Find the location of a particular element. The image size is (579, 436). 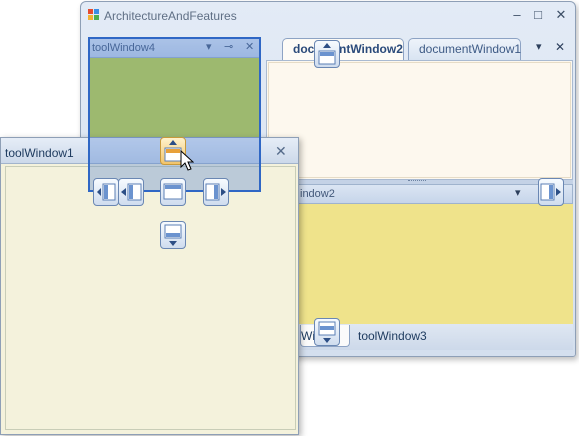

tab-label: toolWindow3 is located at coordinates (392, 336).